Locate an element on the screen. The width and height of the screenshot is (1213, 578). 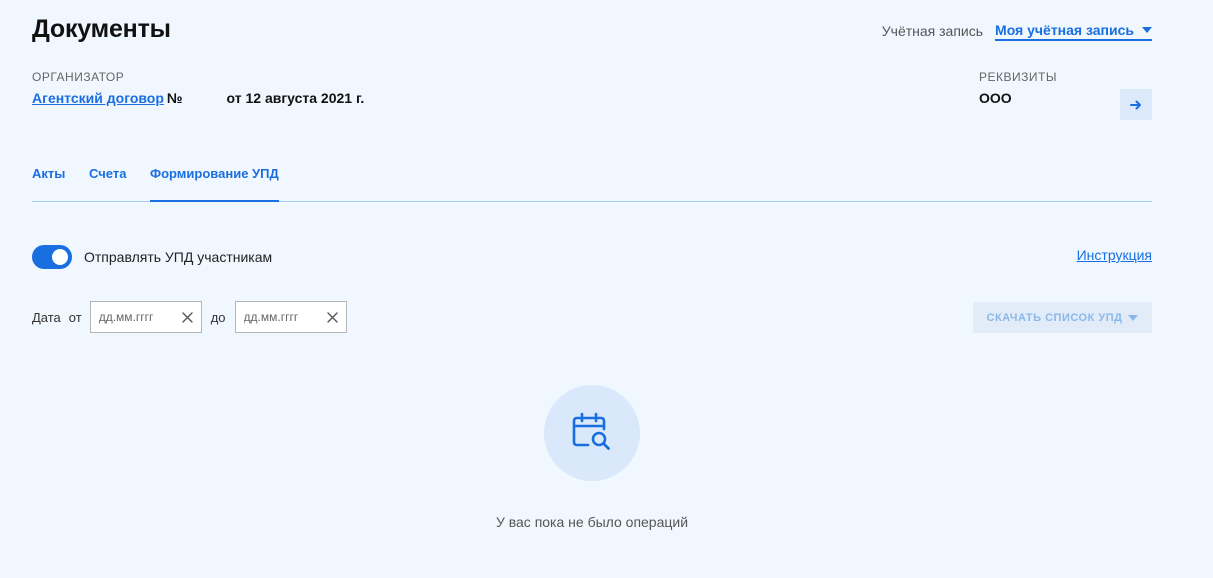
date-filter: Дата от до is located at coordinates (189, 317).